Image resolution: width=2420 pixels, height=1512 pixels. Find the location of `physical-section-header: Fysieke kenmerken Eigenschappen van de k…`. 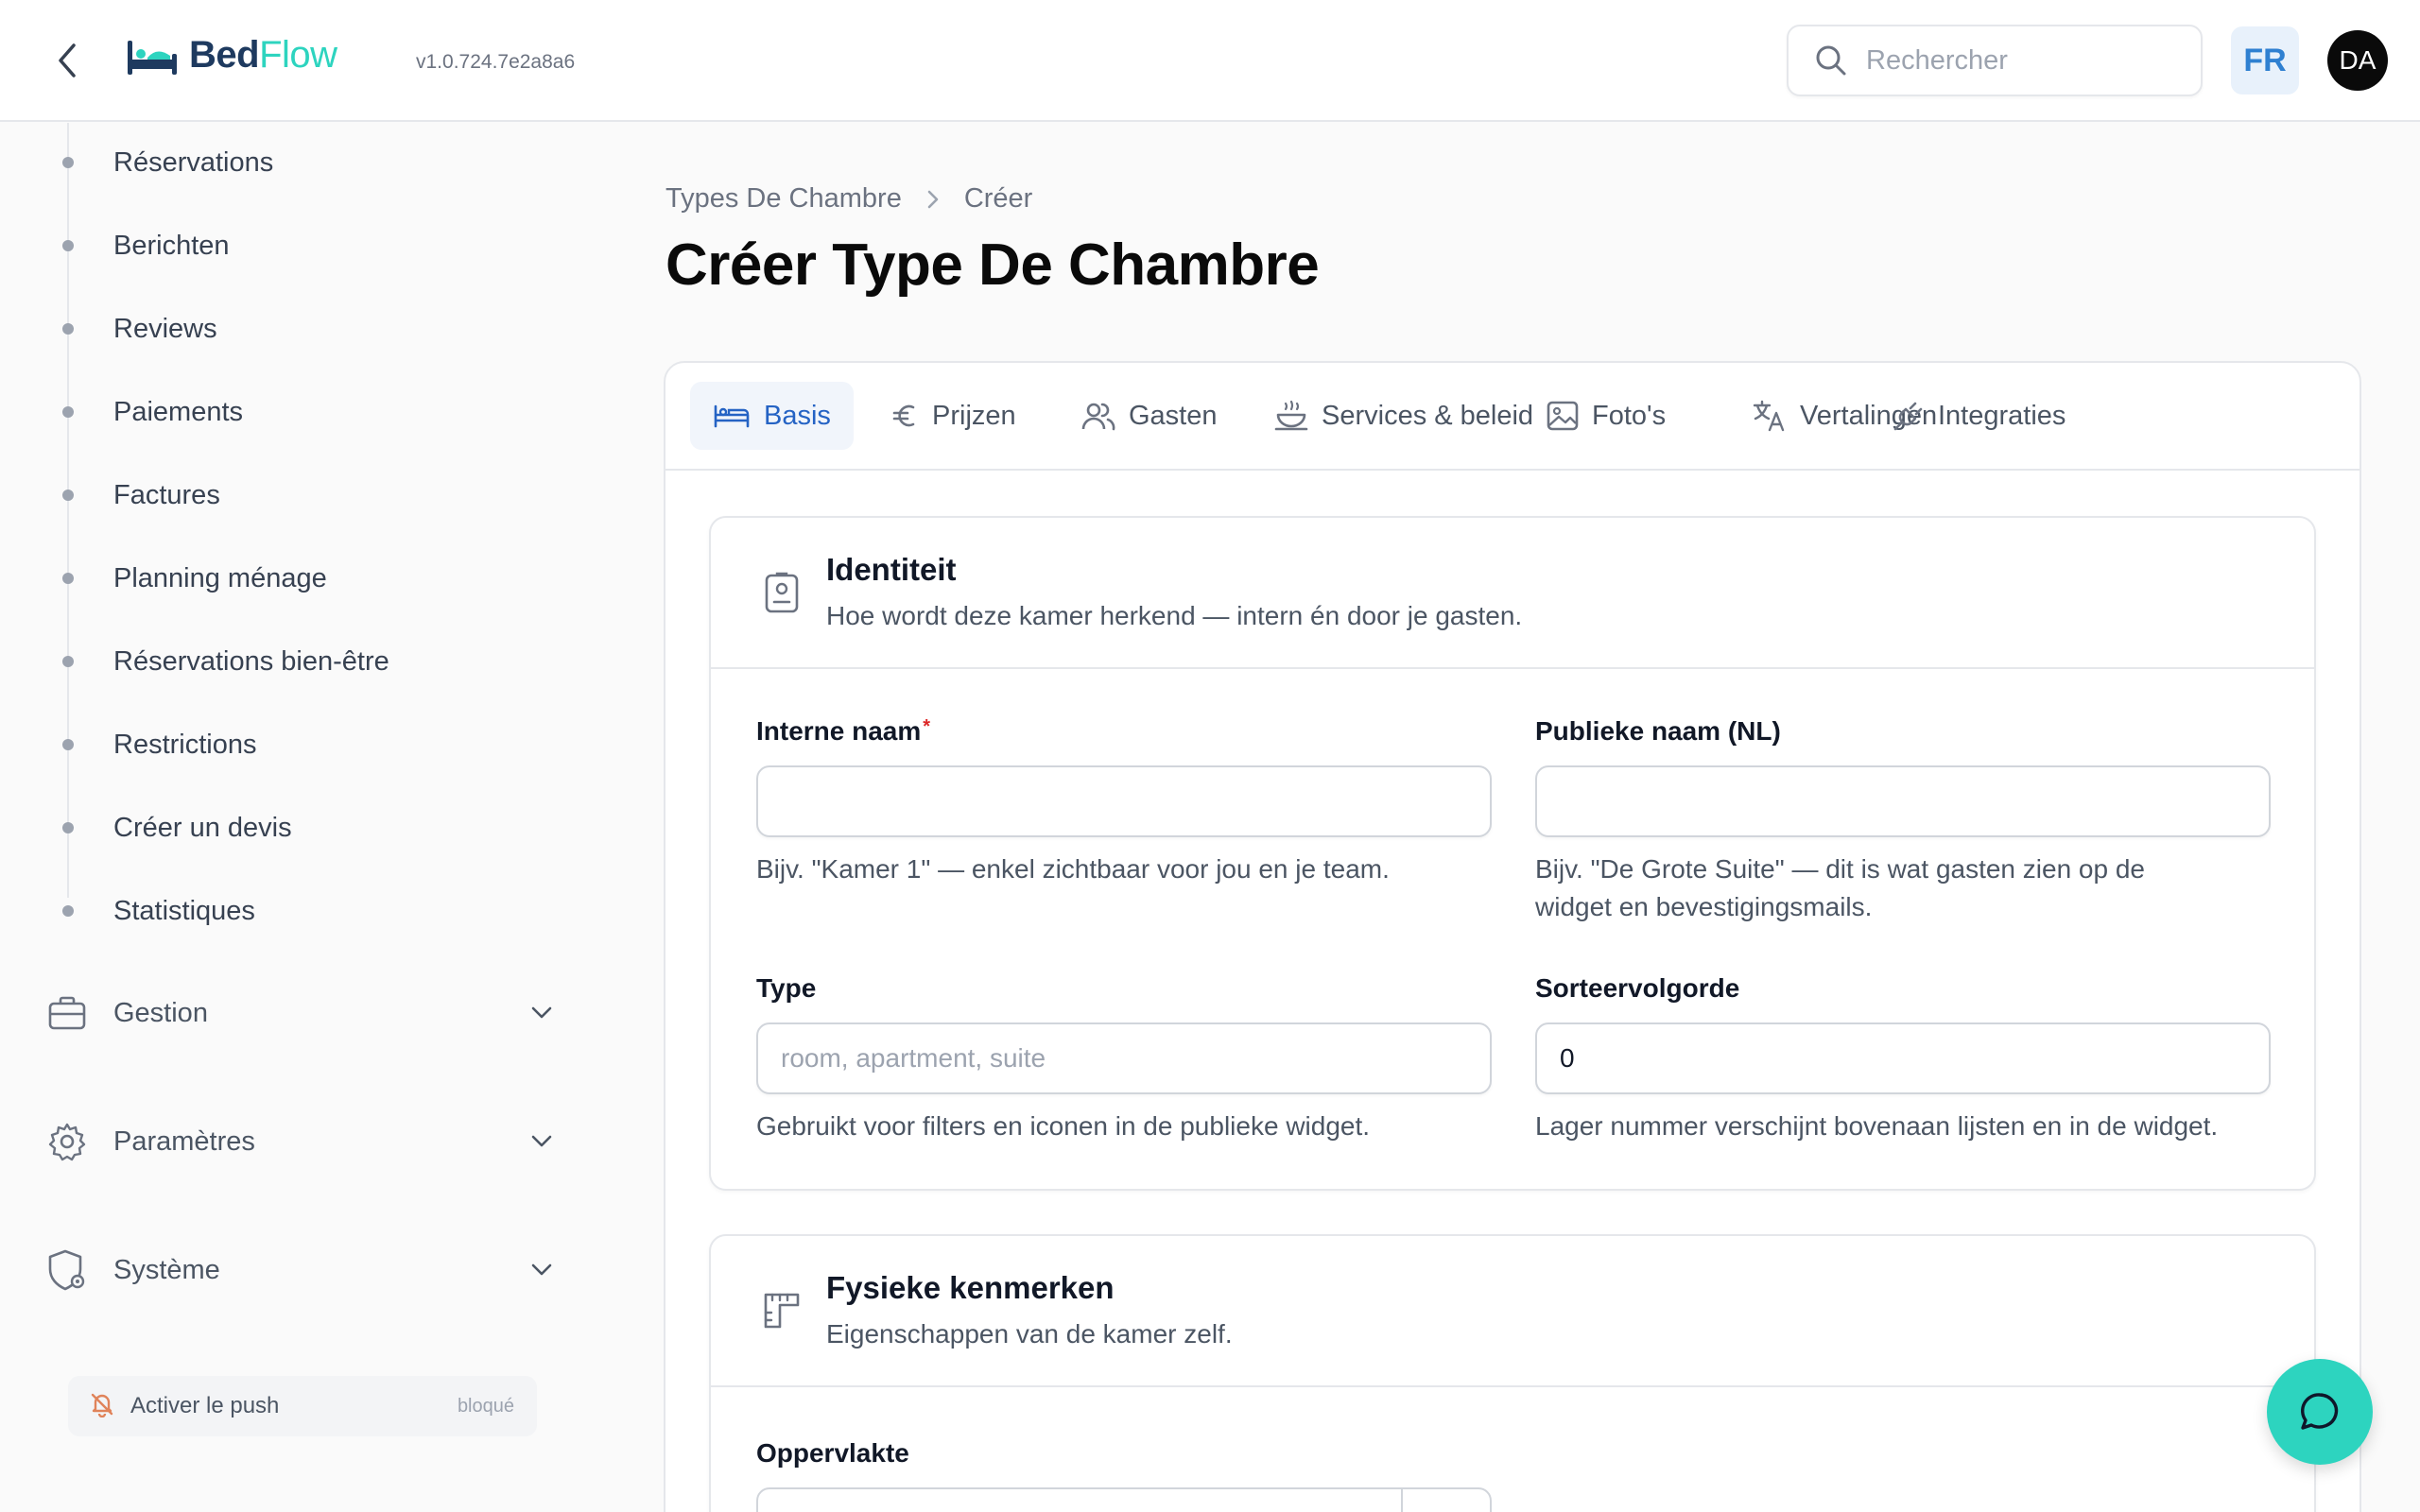

physical-section-header: Fysieke kenmerken Eigenschappen van de k… is located at coordinates (1512, 1311).